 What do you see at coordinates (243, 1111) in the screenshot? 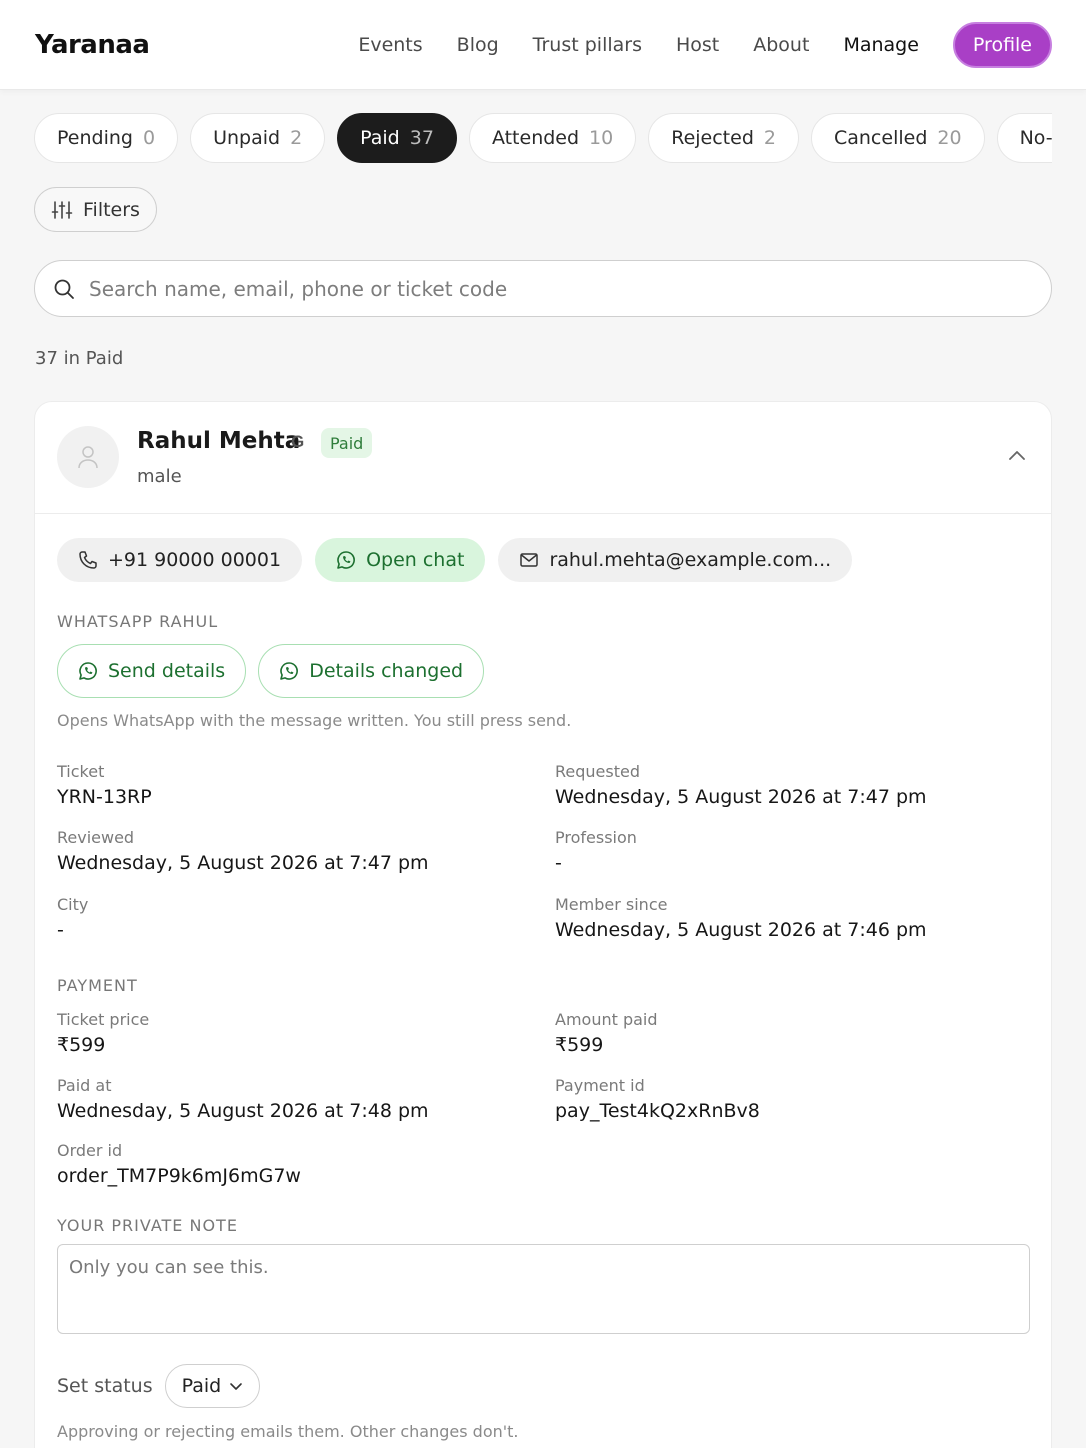
I see `paid-at-date: Wednesday, 5 August 2026 at 7:48 pm` at bounding box center [243, 1111].